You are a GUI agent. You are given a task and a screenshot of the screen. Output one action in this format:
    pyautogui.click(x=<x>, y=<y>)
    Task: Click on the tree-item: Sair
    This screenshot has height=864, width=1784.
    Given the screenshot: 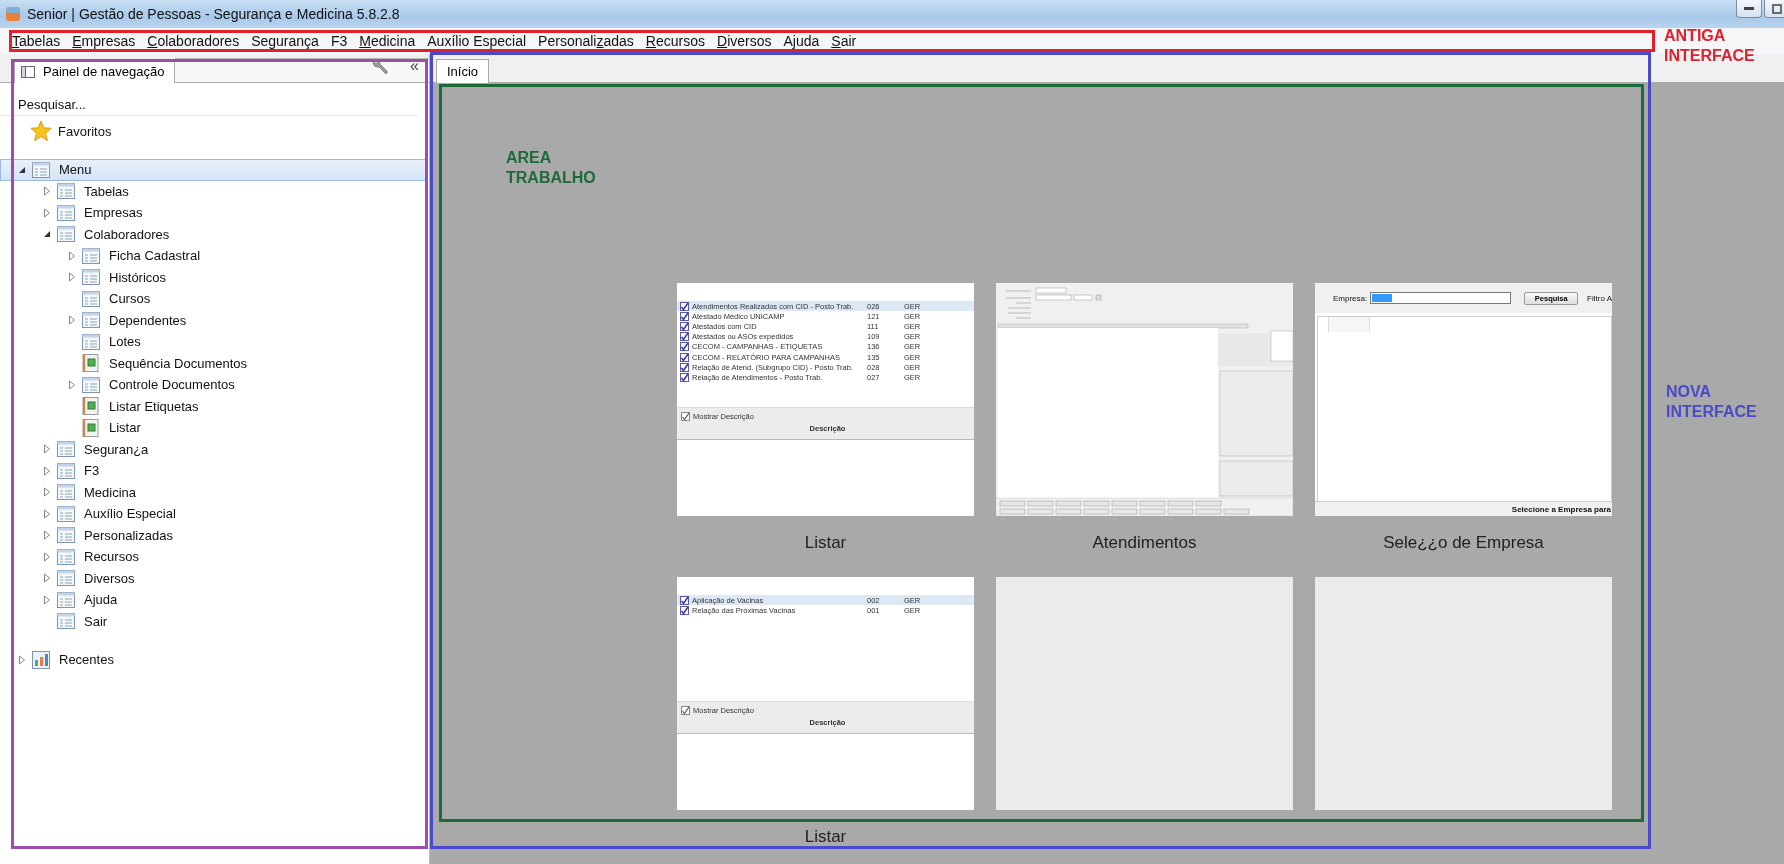 What is the action you would take?
    pyautogui.click(x=214, y=621)
    